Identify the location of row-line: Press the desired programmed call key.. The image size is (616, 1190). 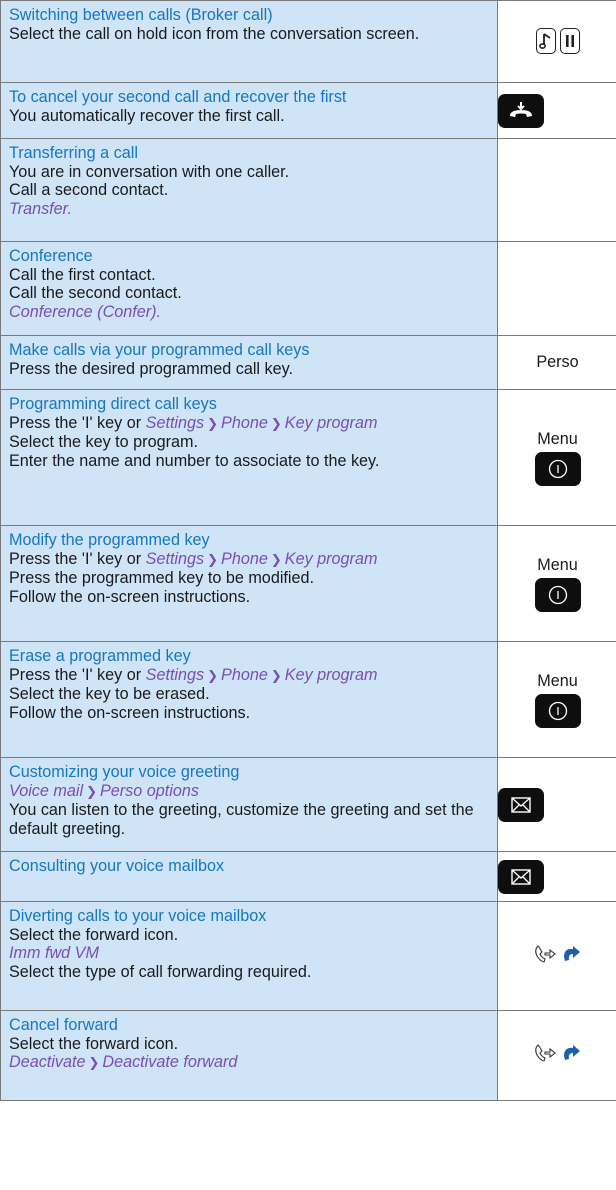
(151, 368).